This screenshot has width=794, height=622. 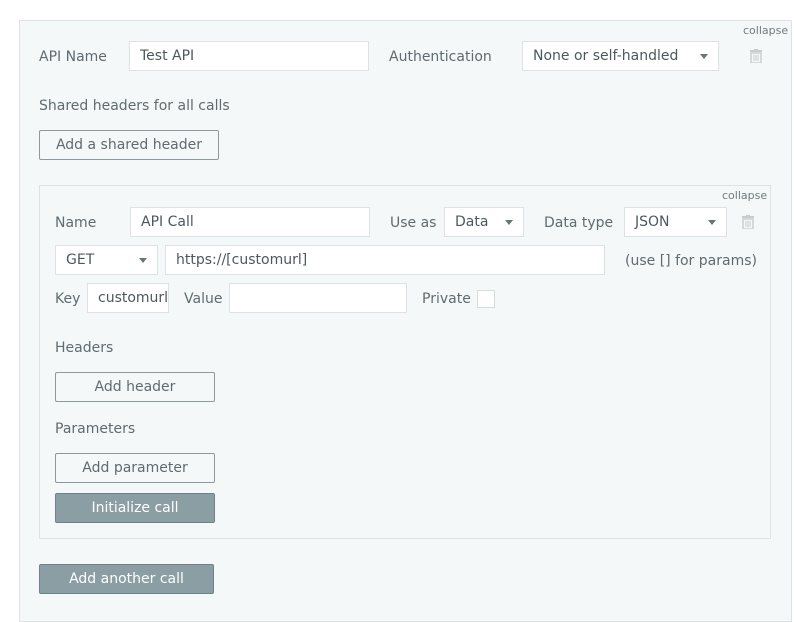 What do you see at coordinates (135, 508) in the screenshot?
I see `initialize-call-button: Initialize call` at bounding box center [135, 508].